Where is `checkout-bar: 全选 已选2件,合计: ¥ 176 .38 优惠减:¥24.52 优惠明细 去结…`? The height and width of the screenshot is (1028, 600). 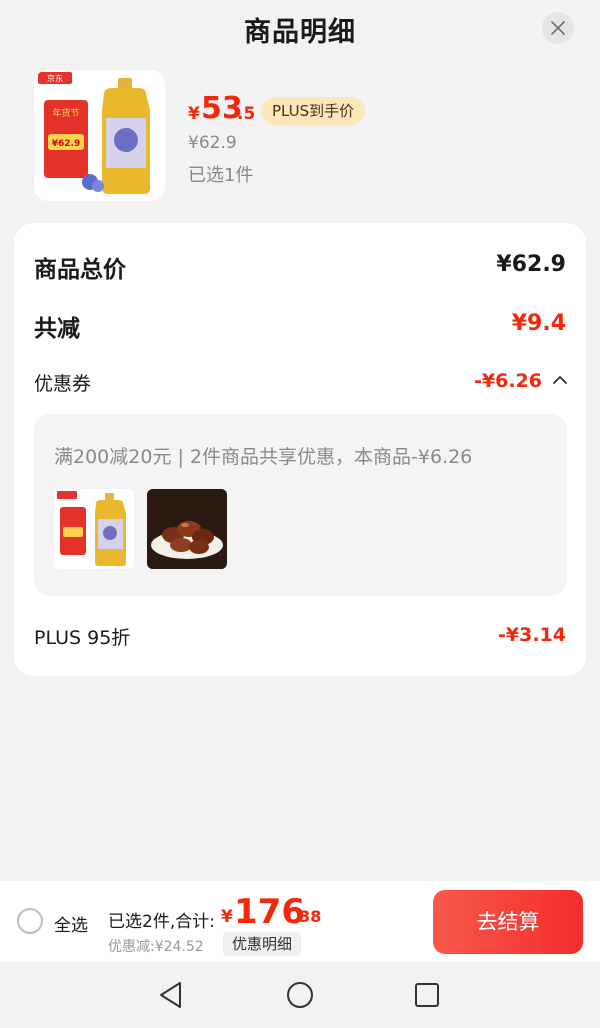
checkout-bar: 全选 已选2件,合计: ¥ 176 .38 优惠减:¥24.52 优惠明细 去结… is located at coordinates (300, 921).